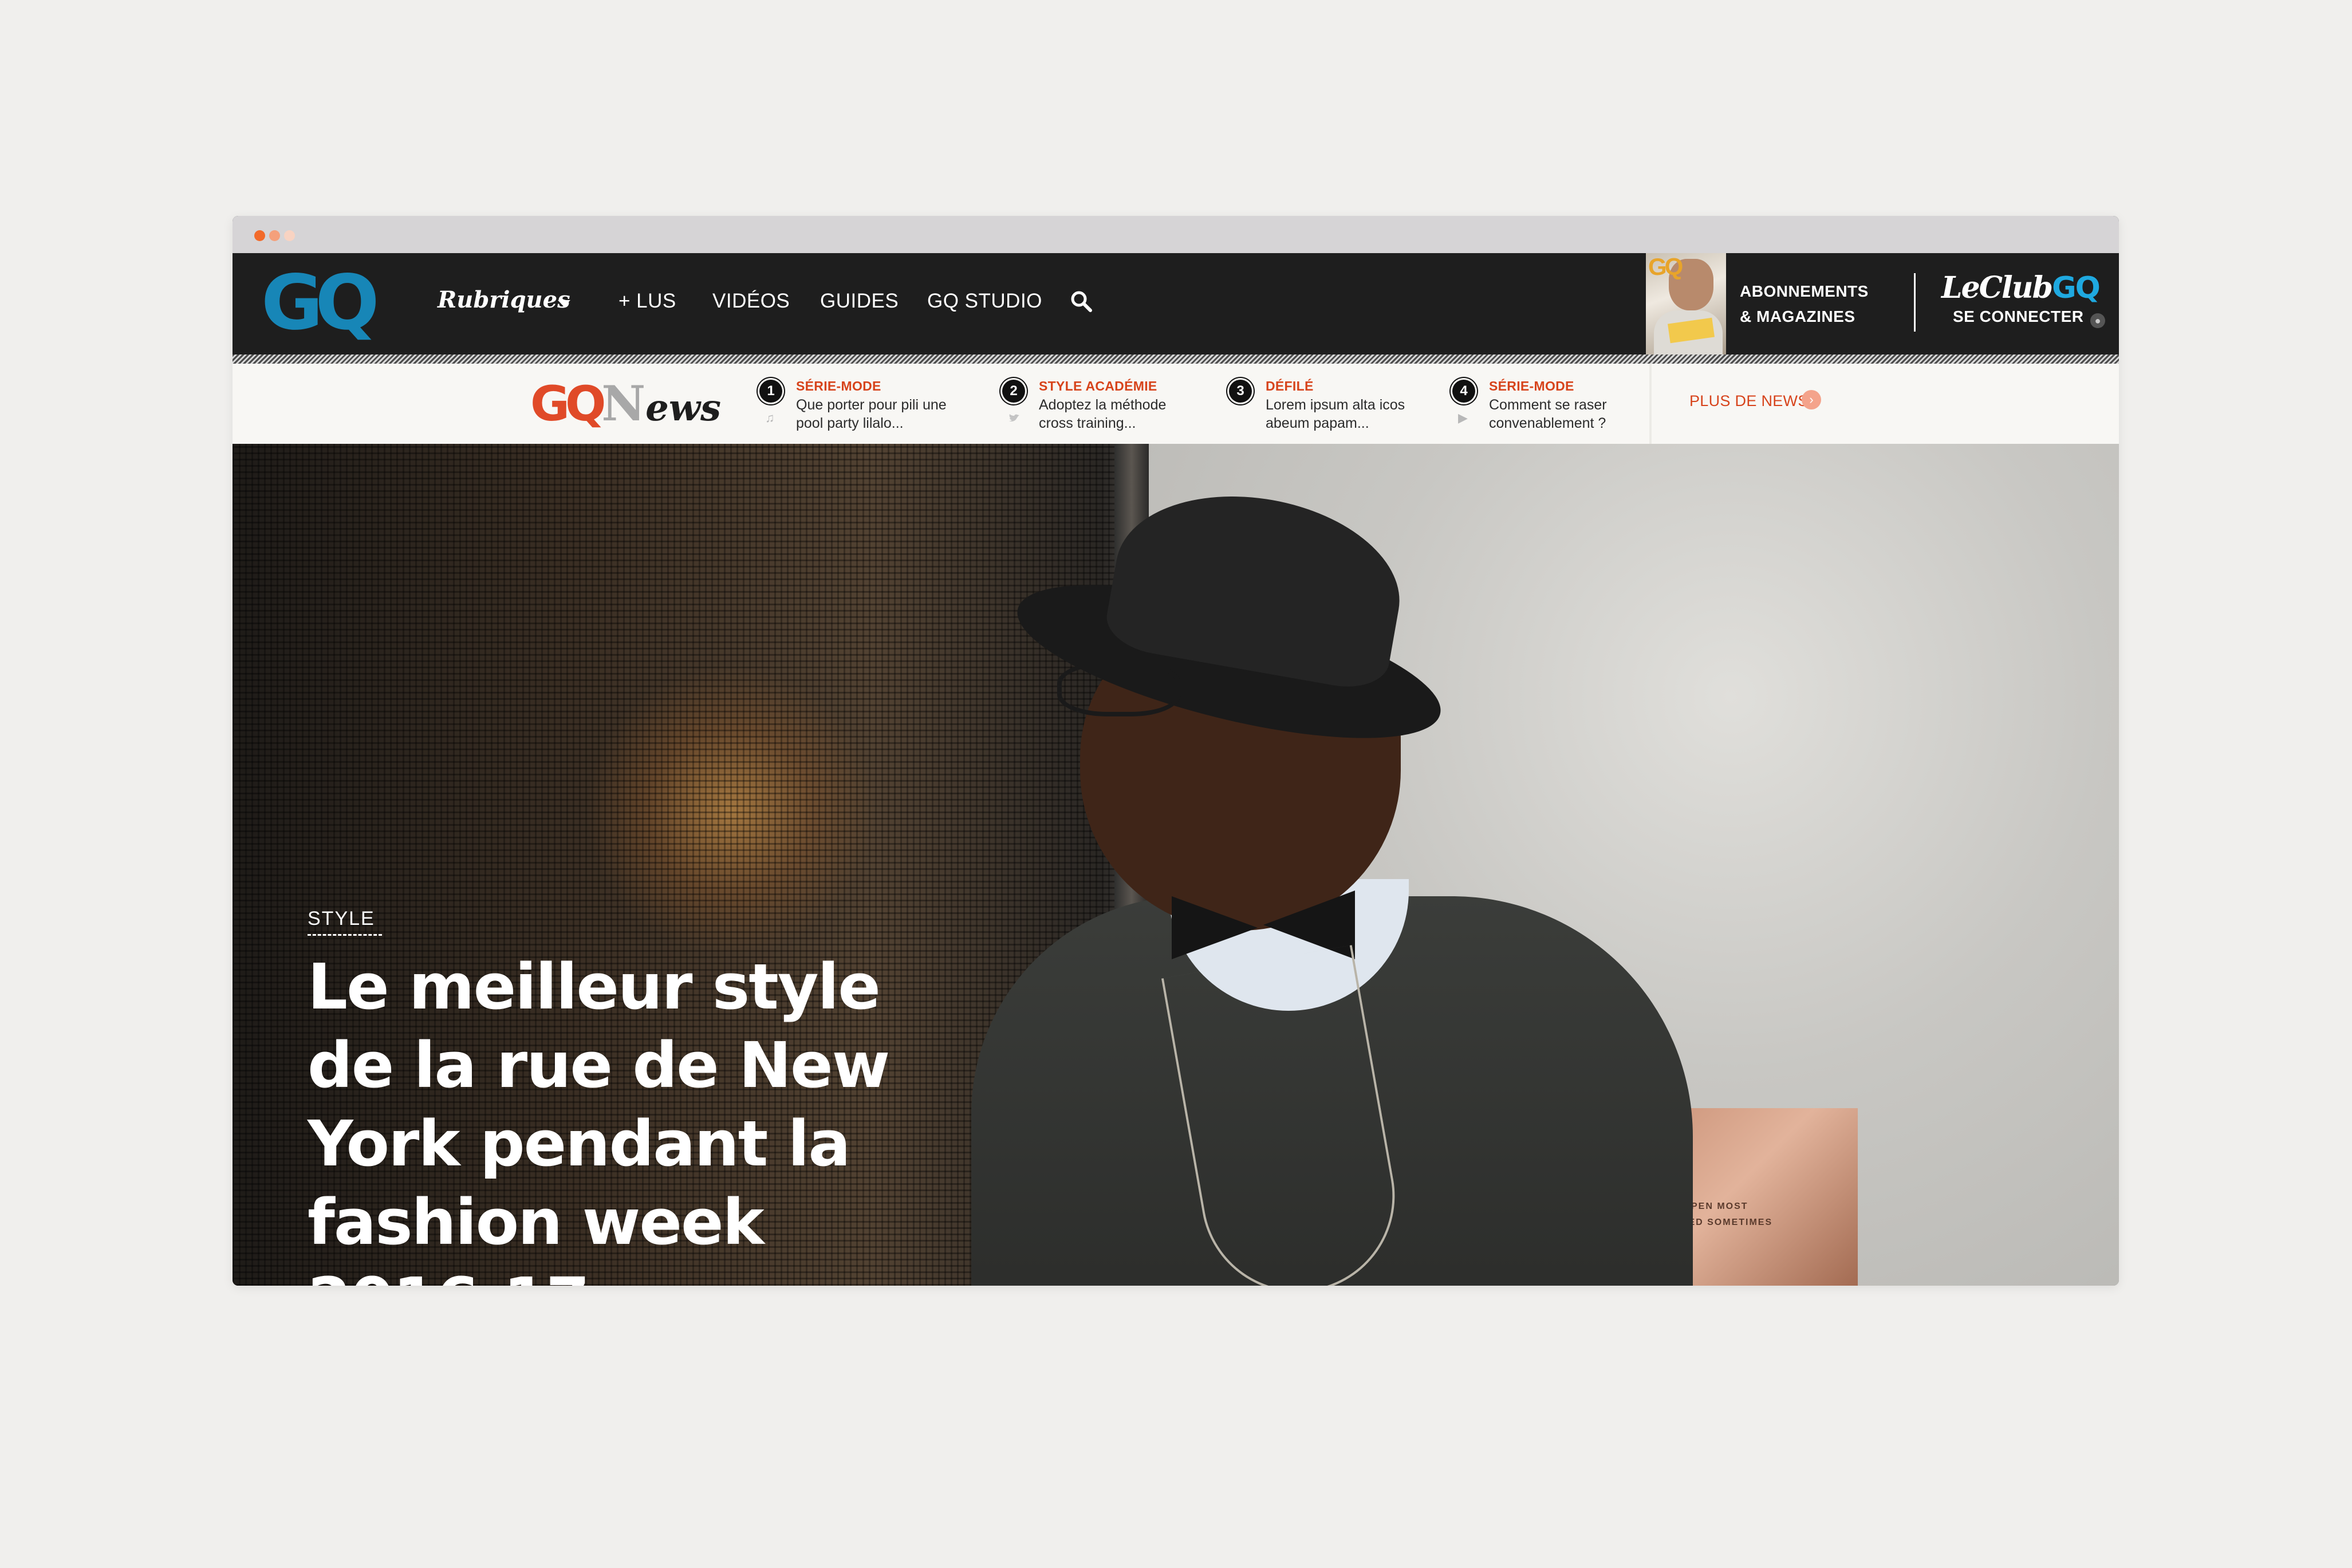 The height and width of the screenshot is (1568, 2352). Describe the element at coordinates (1098, 386) in the screenshot. I see `news-category: STYLE ACADÉMIE` at that location.